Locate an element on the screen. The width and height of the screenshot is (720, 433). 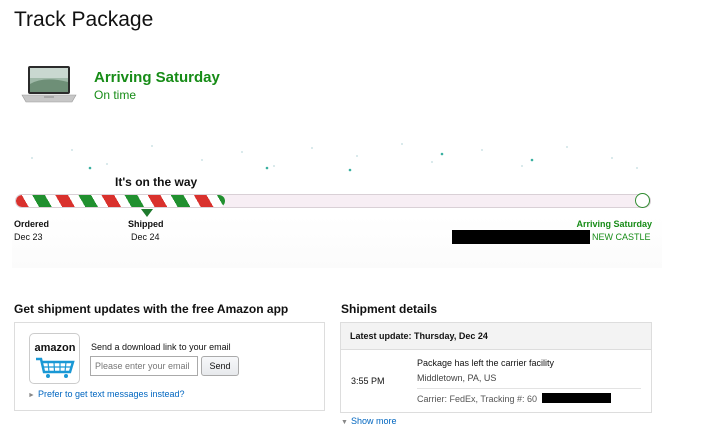
step-ordered-label: Ordered is located at coordinates (32, 224).